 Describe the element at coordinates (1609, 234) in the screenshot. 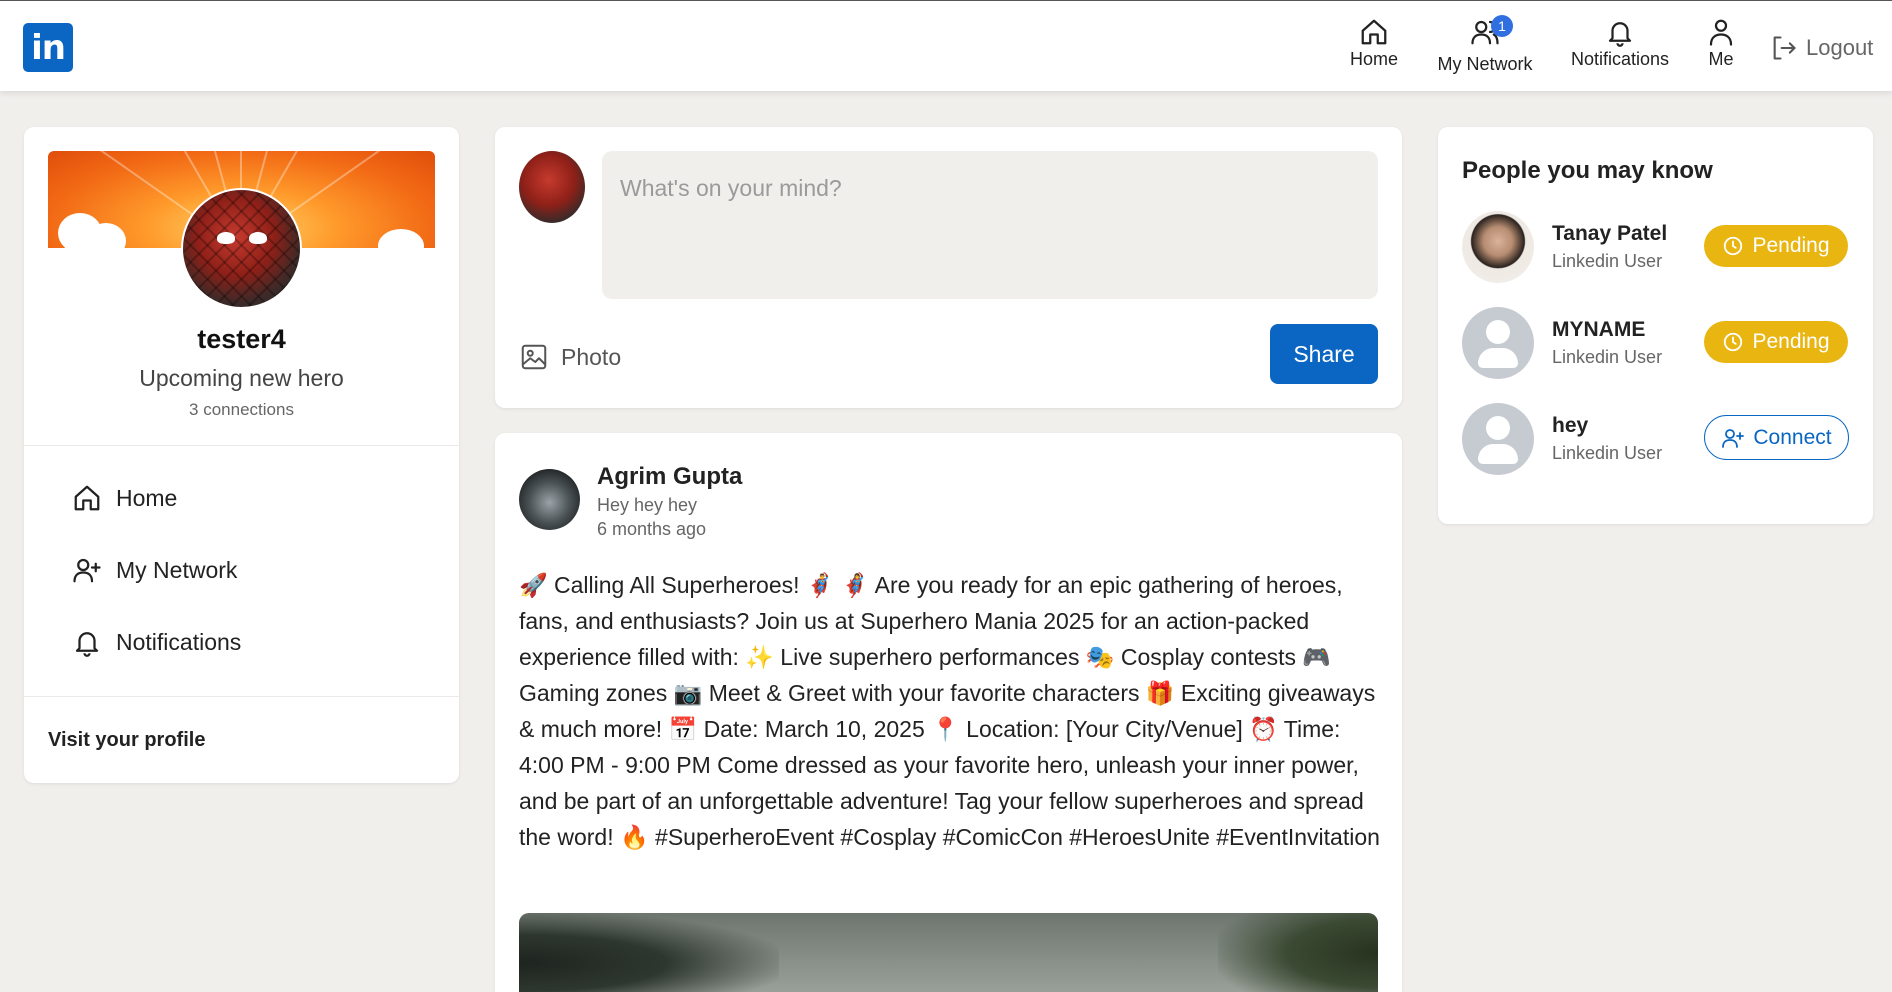

I see `person-name: Tanay Patel` at that location.